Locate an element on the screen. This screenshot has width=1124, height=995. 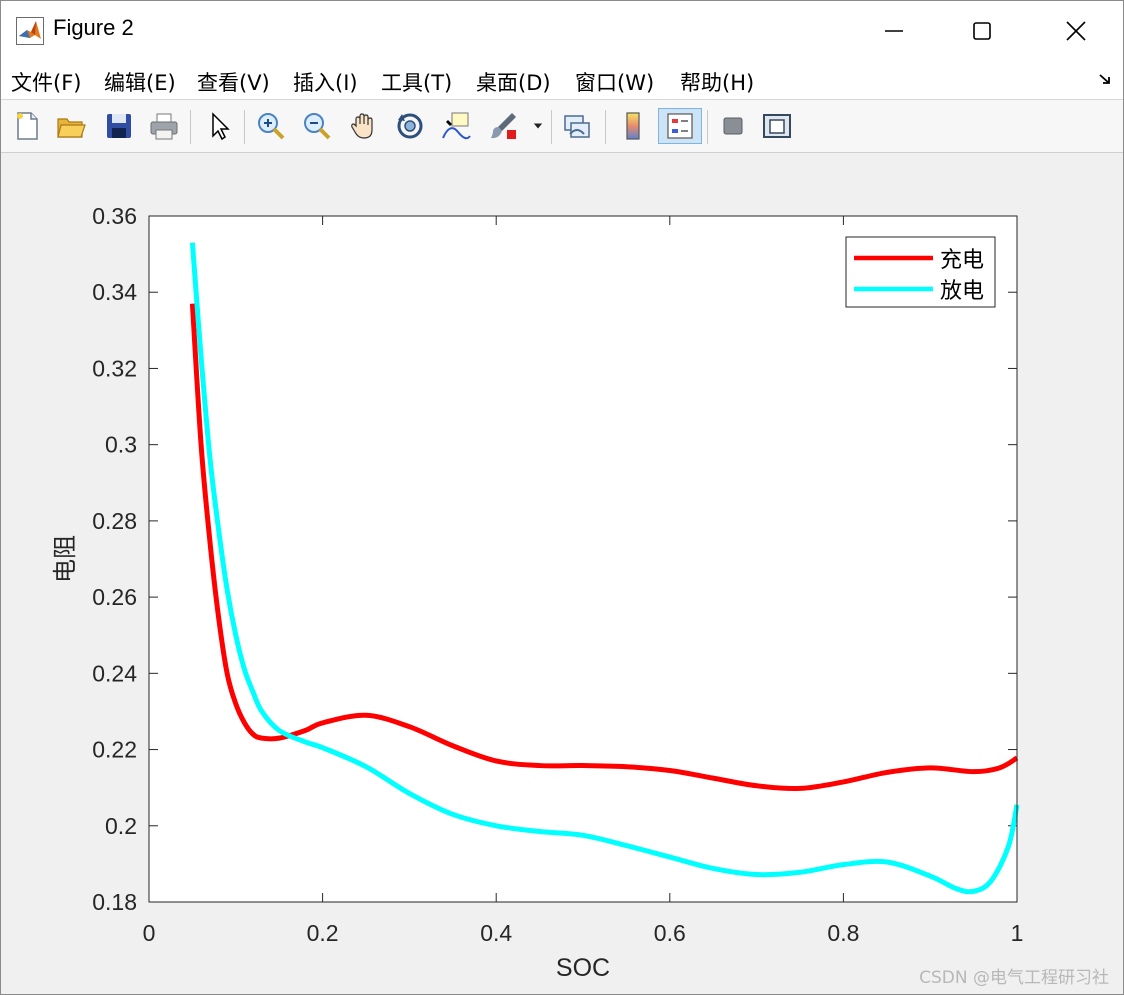
y-tick-label: 0.32 is located at coordinates (114, 368).